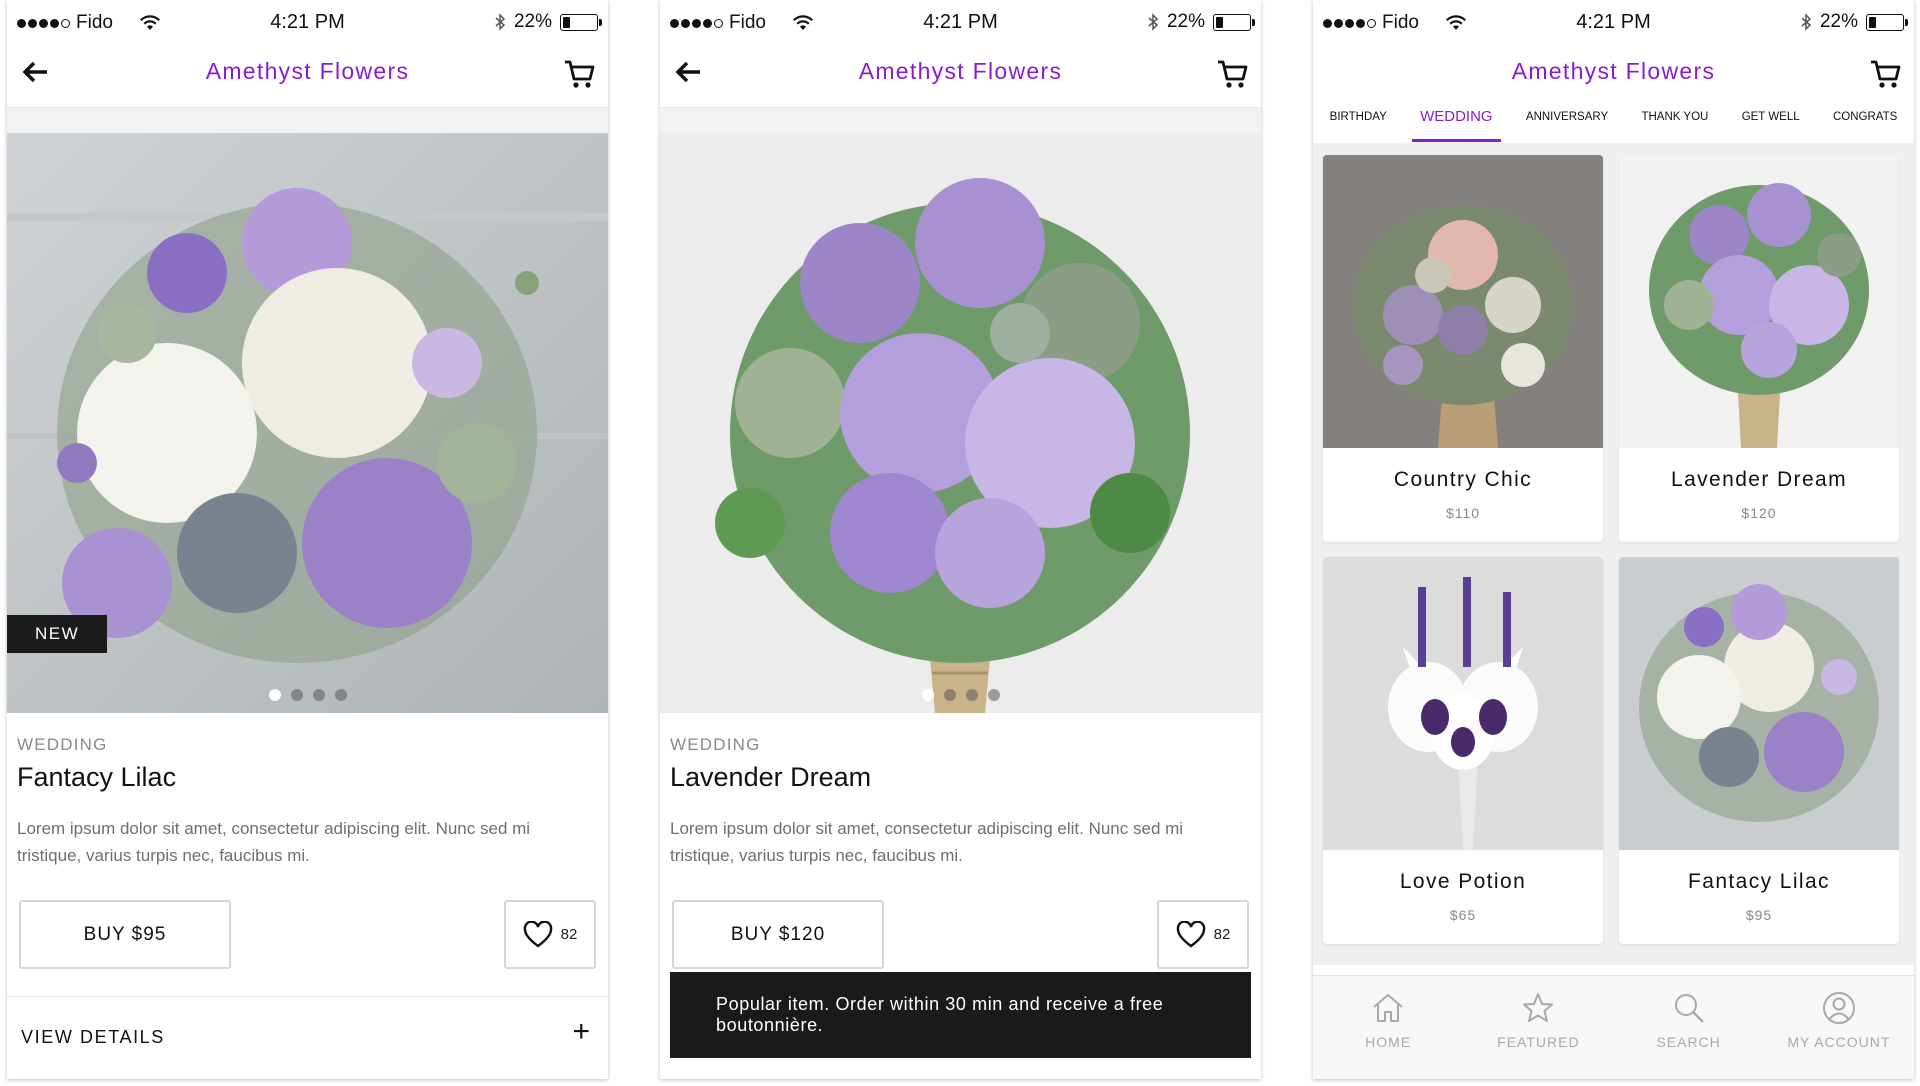 This screenshot has height=1086, width=1920. I want to click on tab-thank-you: THANK YOU, so click(1674, 124).